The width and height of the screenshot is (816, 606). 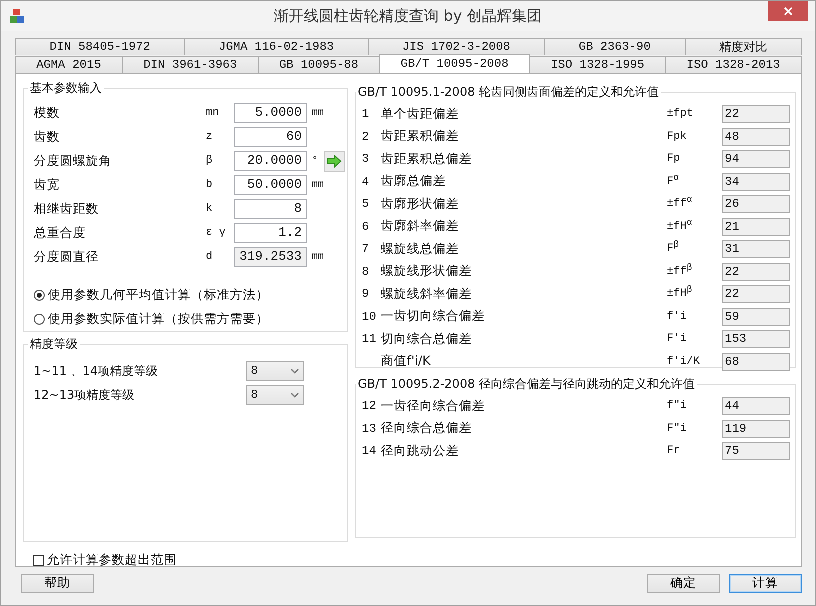 I want to click on dialog-button: 确定, so click(x=683, y=583).